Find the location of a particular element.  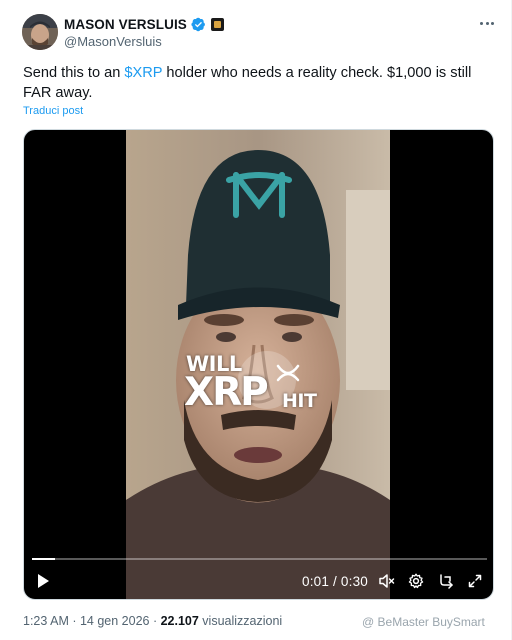

play-icon is located at coordinates (43, 581).